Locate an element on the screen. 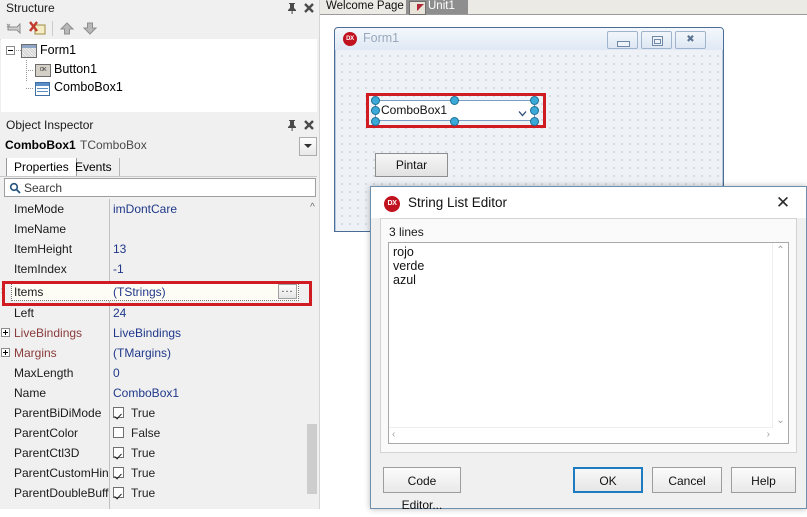 This screenshot has width=807, height=517. property-row-margins: Margins (TMargins) is located at coordinates (154, 353).